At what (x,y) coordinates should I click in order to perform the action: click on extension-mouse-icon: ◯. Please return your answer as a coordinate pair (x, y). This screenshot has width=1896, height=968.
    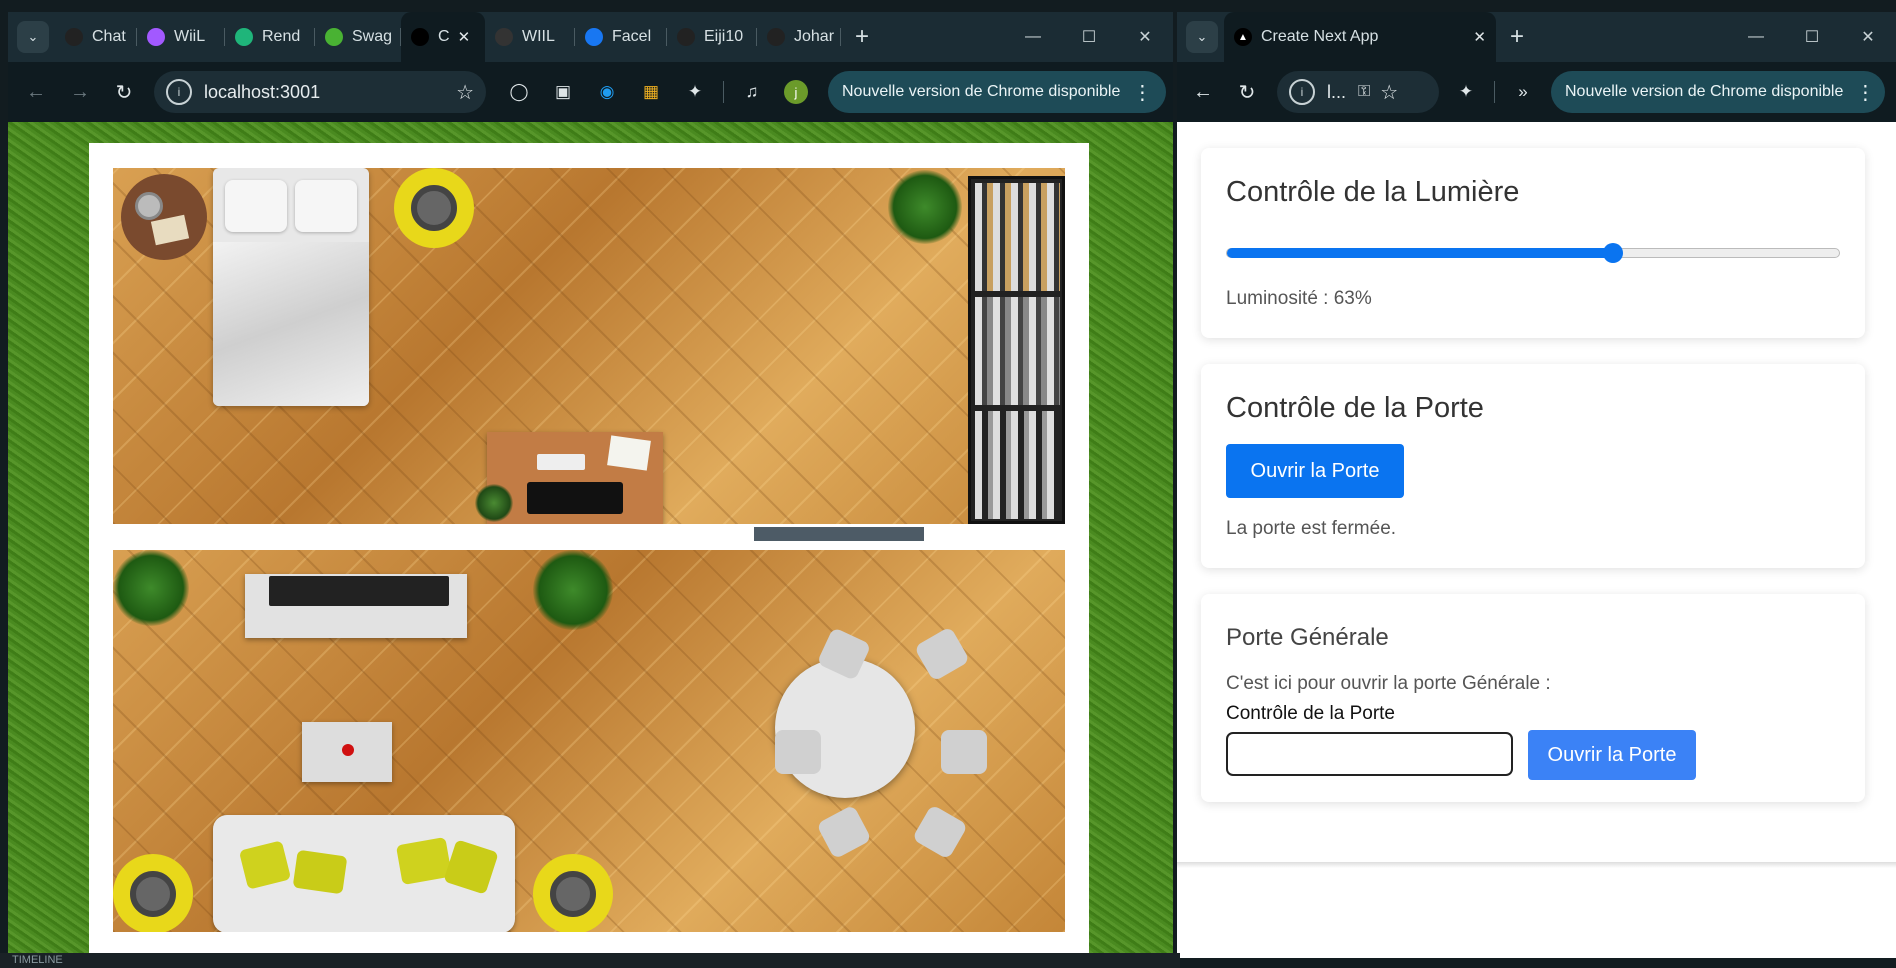
    Looking at the image, I should click on (519, 92).